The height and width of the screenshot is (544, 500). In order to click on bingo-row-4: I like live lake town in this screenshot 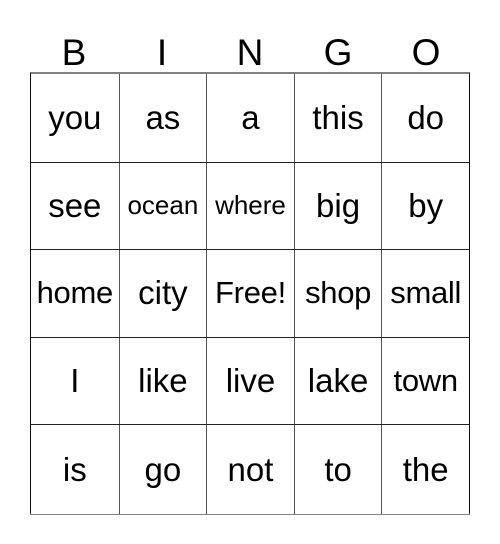, I will do `click(250, 380)`.